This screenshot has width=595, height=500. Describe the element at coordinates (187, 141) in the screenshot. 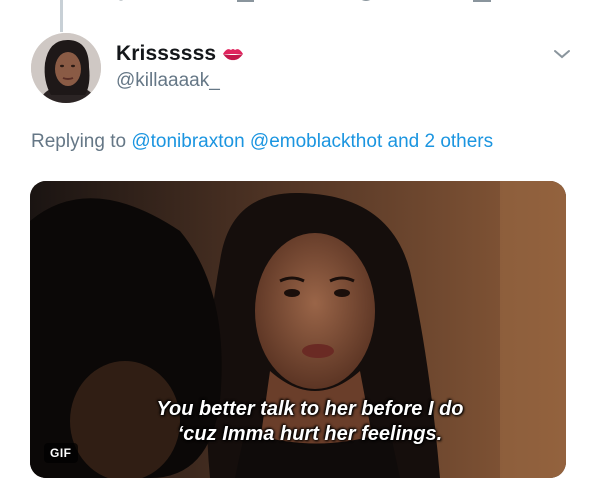

I see `mention-link: @tonibraxton` at that location.